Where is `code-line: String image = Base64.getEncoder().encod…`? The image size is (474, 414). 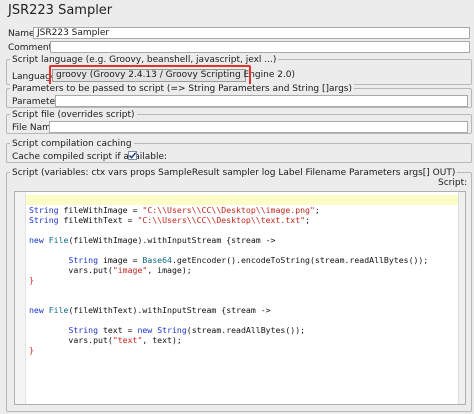 code-line: String image = Base64.getEncoder().encod… is located at coordinates (248, 260).